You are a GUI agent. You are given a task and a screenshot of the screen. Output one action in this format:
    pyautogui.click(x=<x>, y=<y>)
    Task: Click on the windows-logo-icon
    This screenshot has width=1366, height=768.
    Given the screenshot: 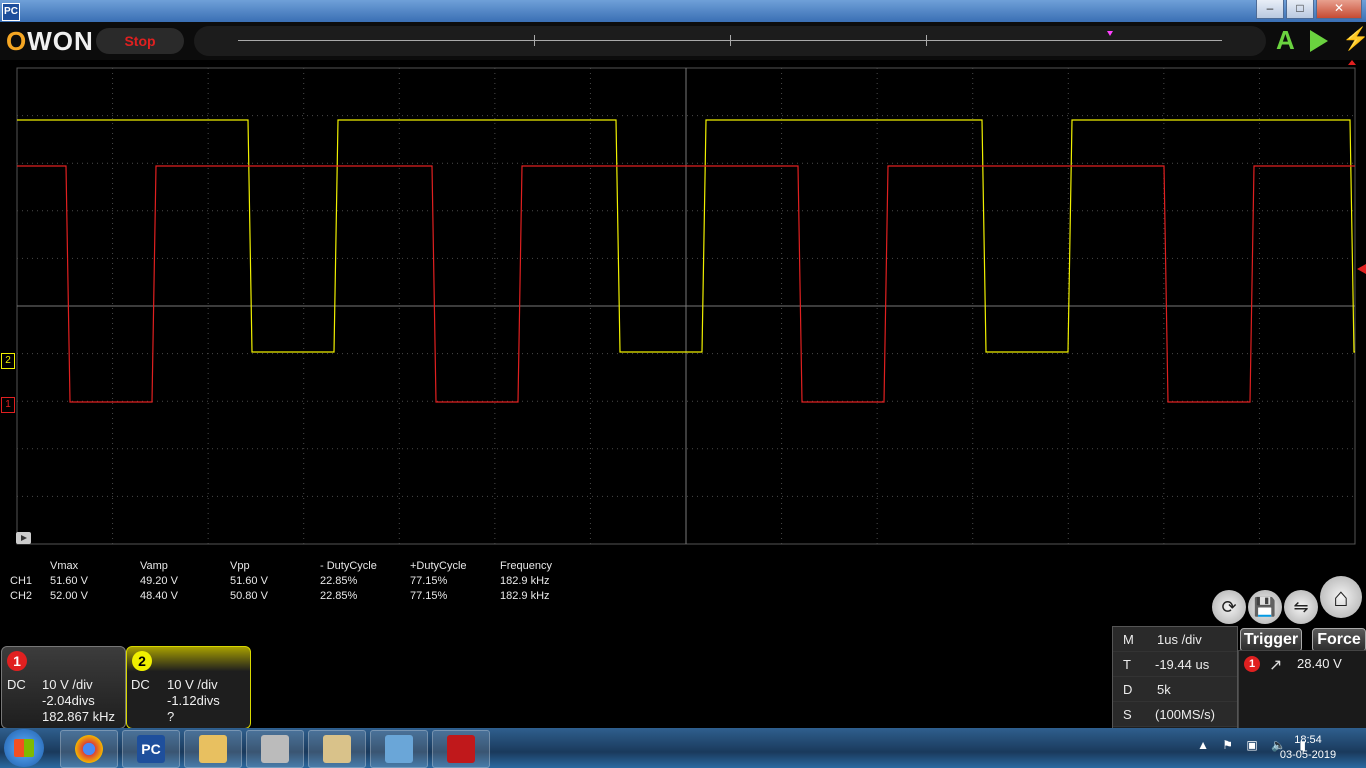 What is the action you would take?
    pyautogui.click(x=24, y=748)
    